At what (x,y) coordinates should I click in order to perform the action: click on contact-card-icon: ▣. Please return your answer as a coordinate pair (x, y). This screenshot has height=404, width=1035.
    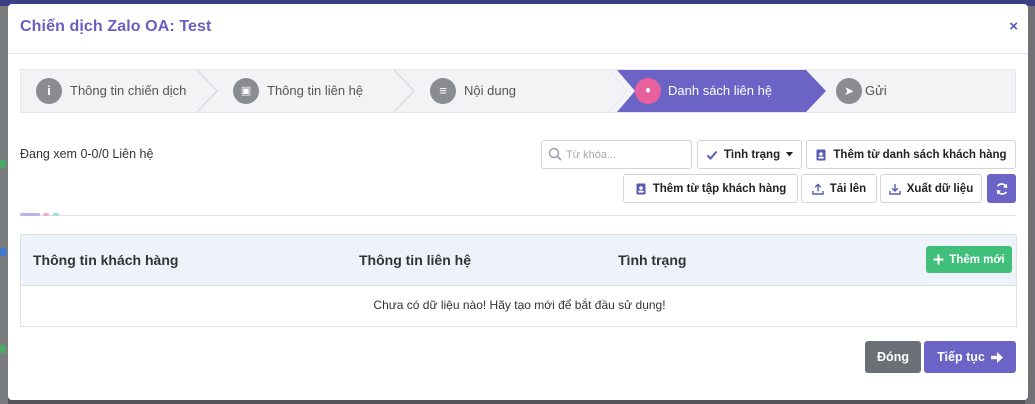
    Looking at the image, I should click on (246, 91).